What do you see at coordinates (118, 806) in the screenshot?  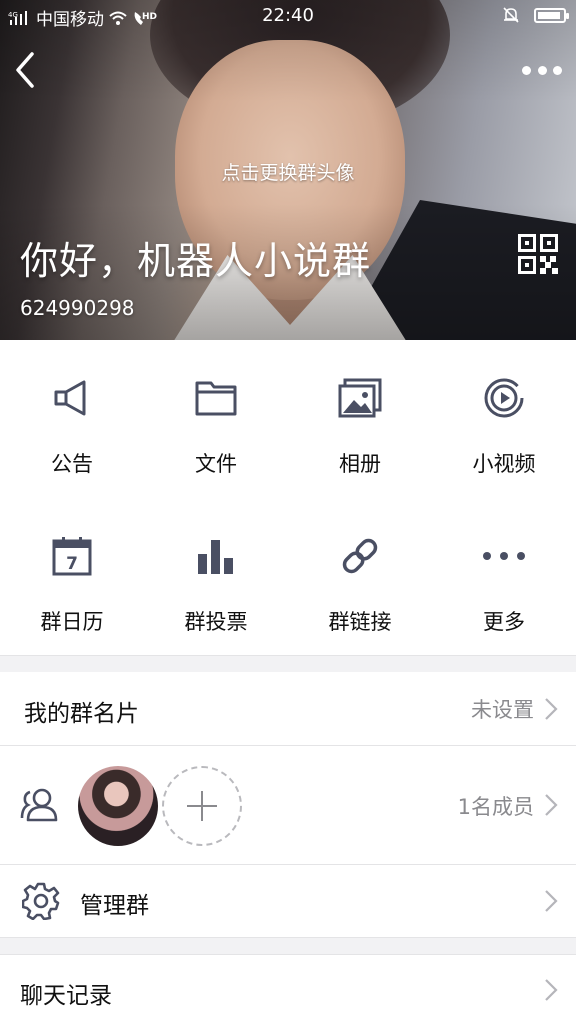 I see `member-avatar` at bounding box center [118, 806].